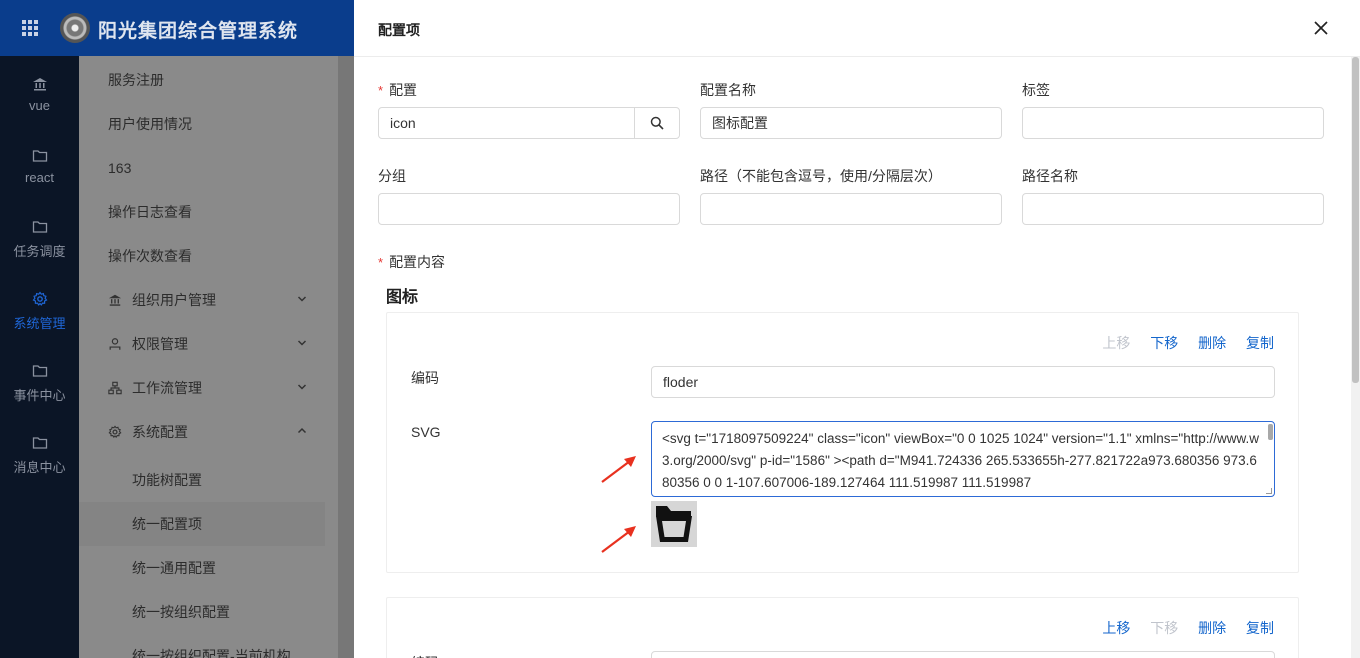  What do you see at coordinates (1173, 209) in the screenshot?
I see `path-name-input` at bounding box center [1173, 209].